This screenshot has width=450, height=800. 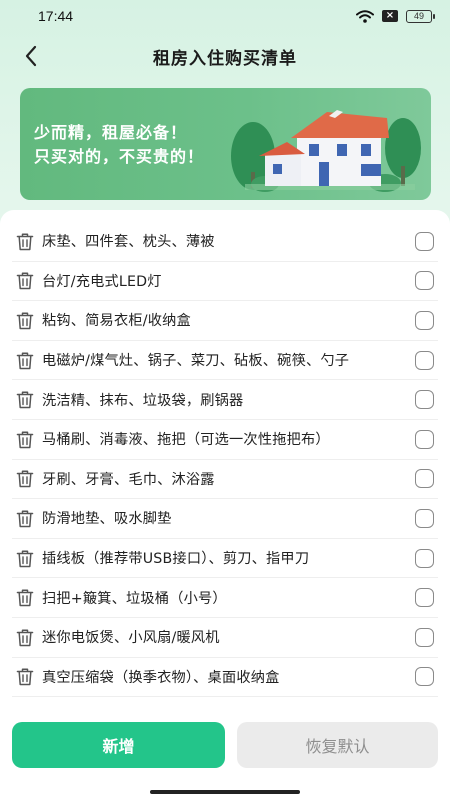 What do you see at coordinates (225, 480) in the screenshot?
I see `list-item: 牙刷、牙膏、毛巾、沐浴露` at bounding box center [225, 480].